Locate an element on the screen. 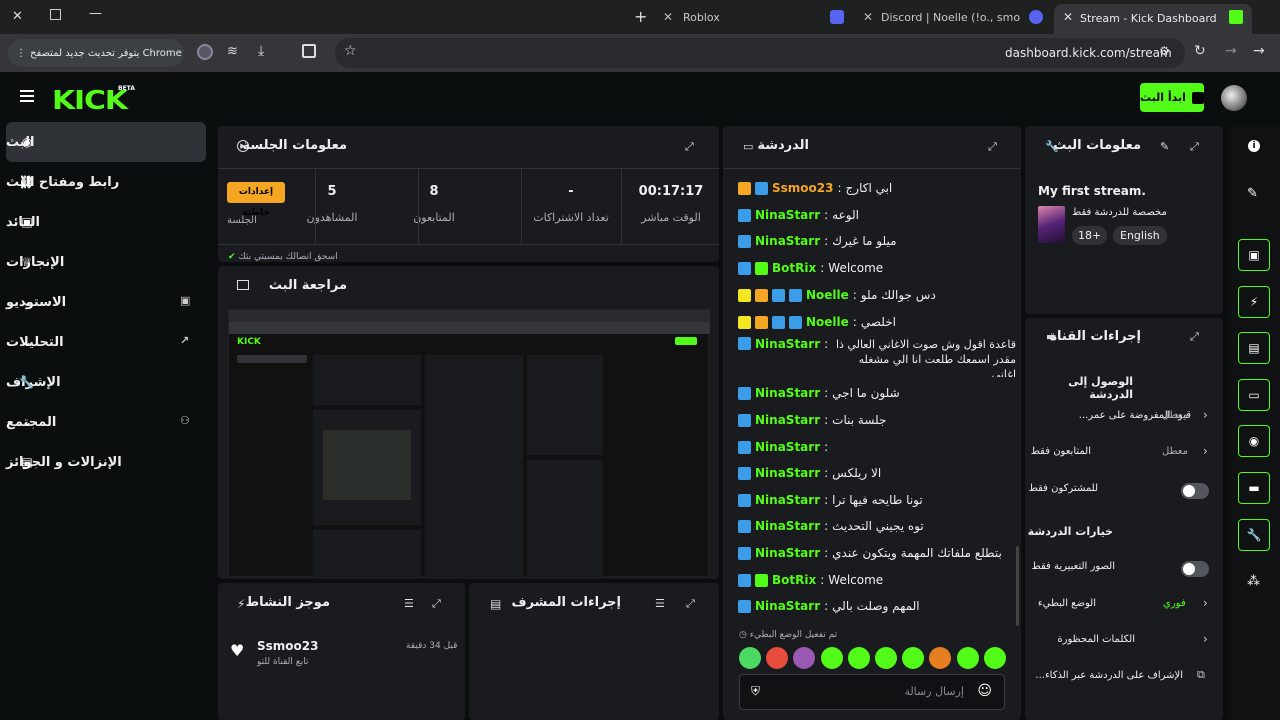  restore-window-icon is located at coordinates (55, 14).